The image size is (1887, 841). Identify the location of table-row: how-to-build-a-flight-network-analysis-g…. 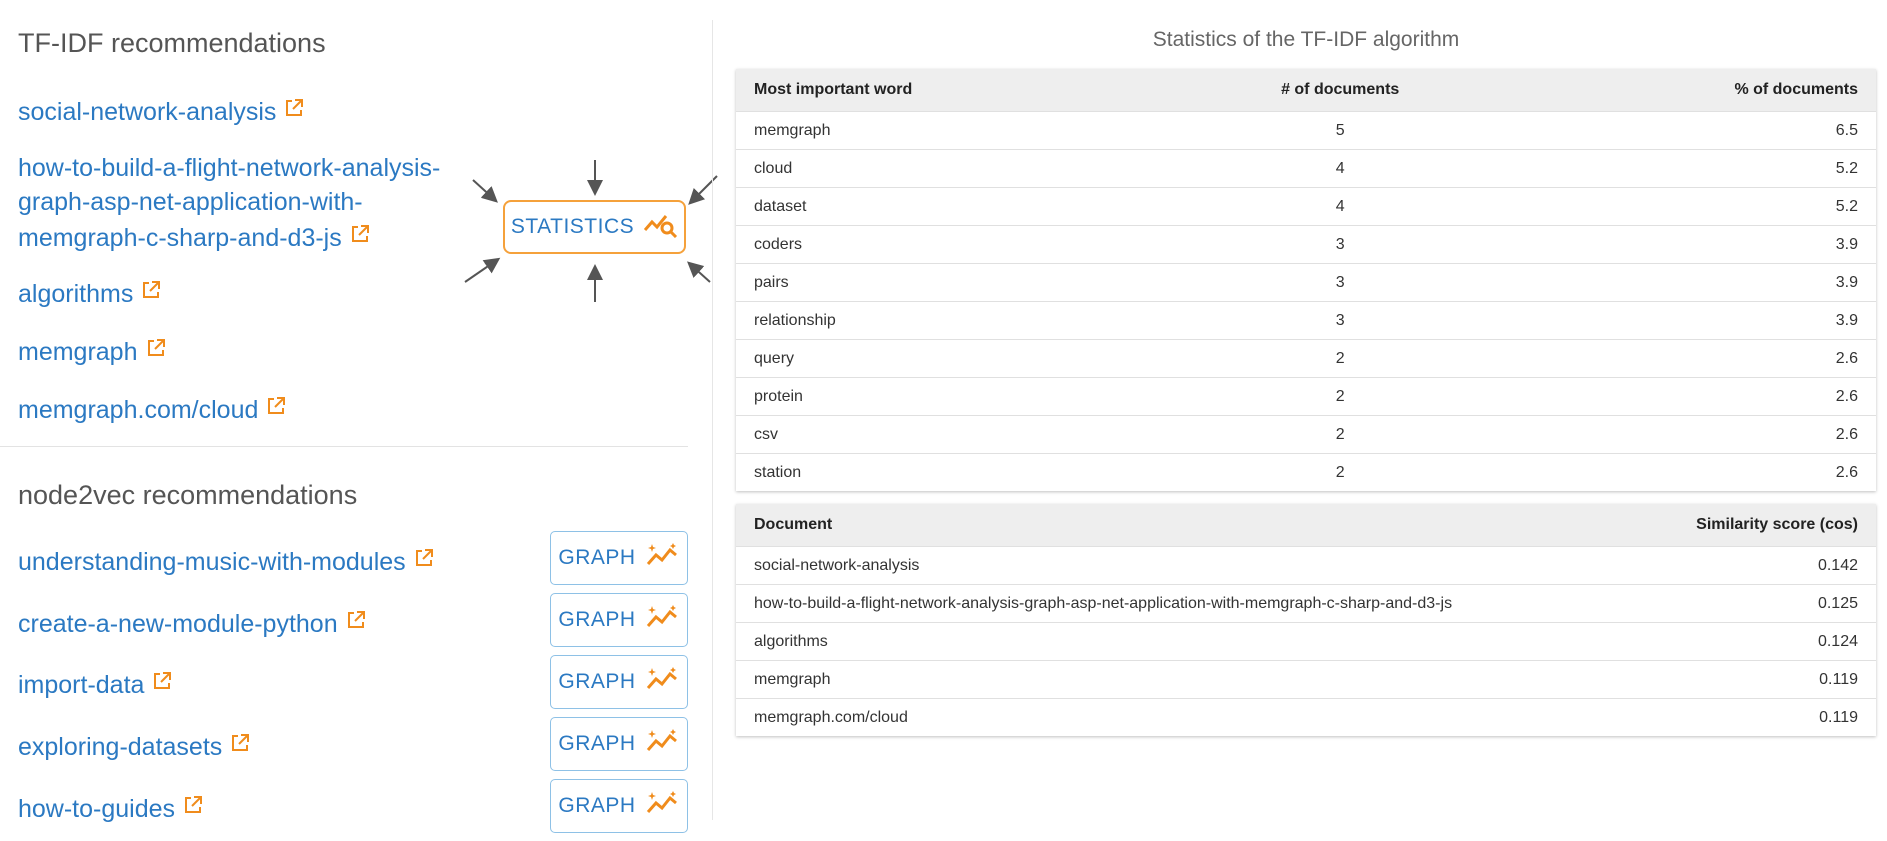
(1306, 603).